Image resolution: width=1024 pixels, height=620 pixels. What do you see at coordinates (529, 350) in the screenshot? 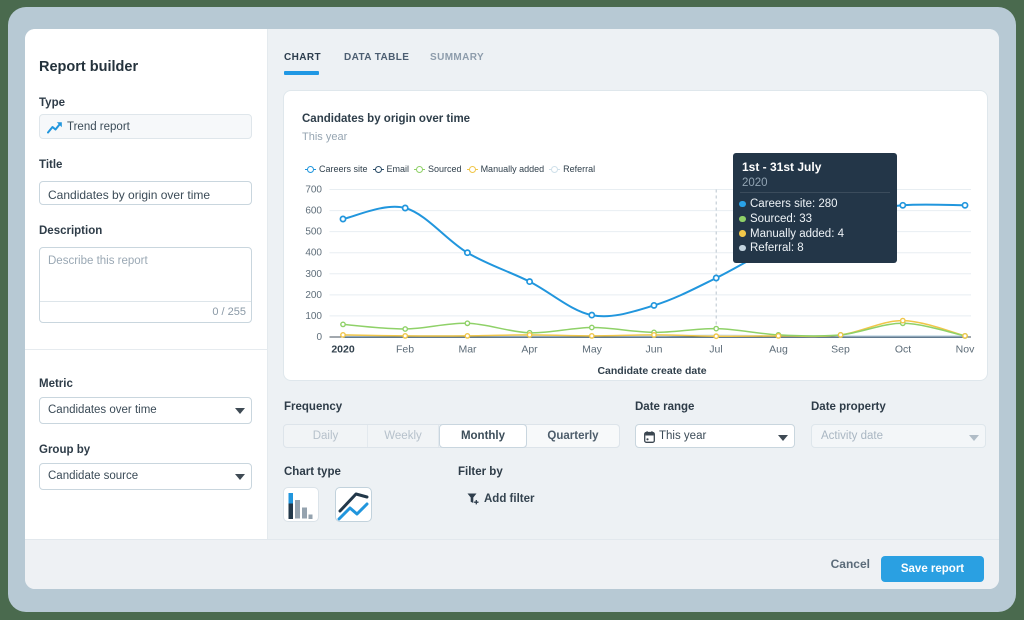
I see `svg-text: Apr` at bounding box center [529, 350].